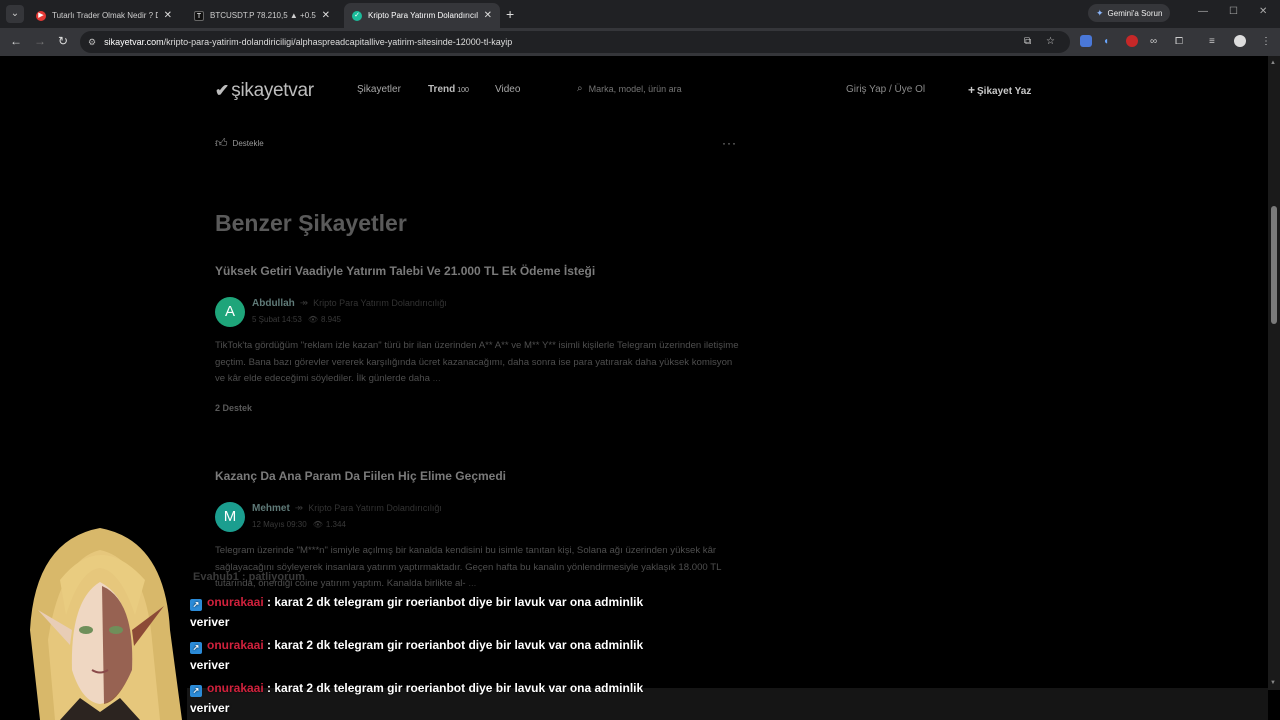  I want to click on profile-avatar-icon, so click(1240, 41).